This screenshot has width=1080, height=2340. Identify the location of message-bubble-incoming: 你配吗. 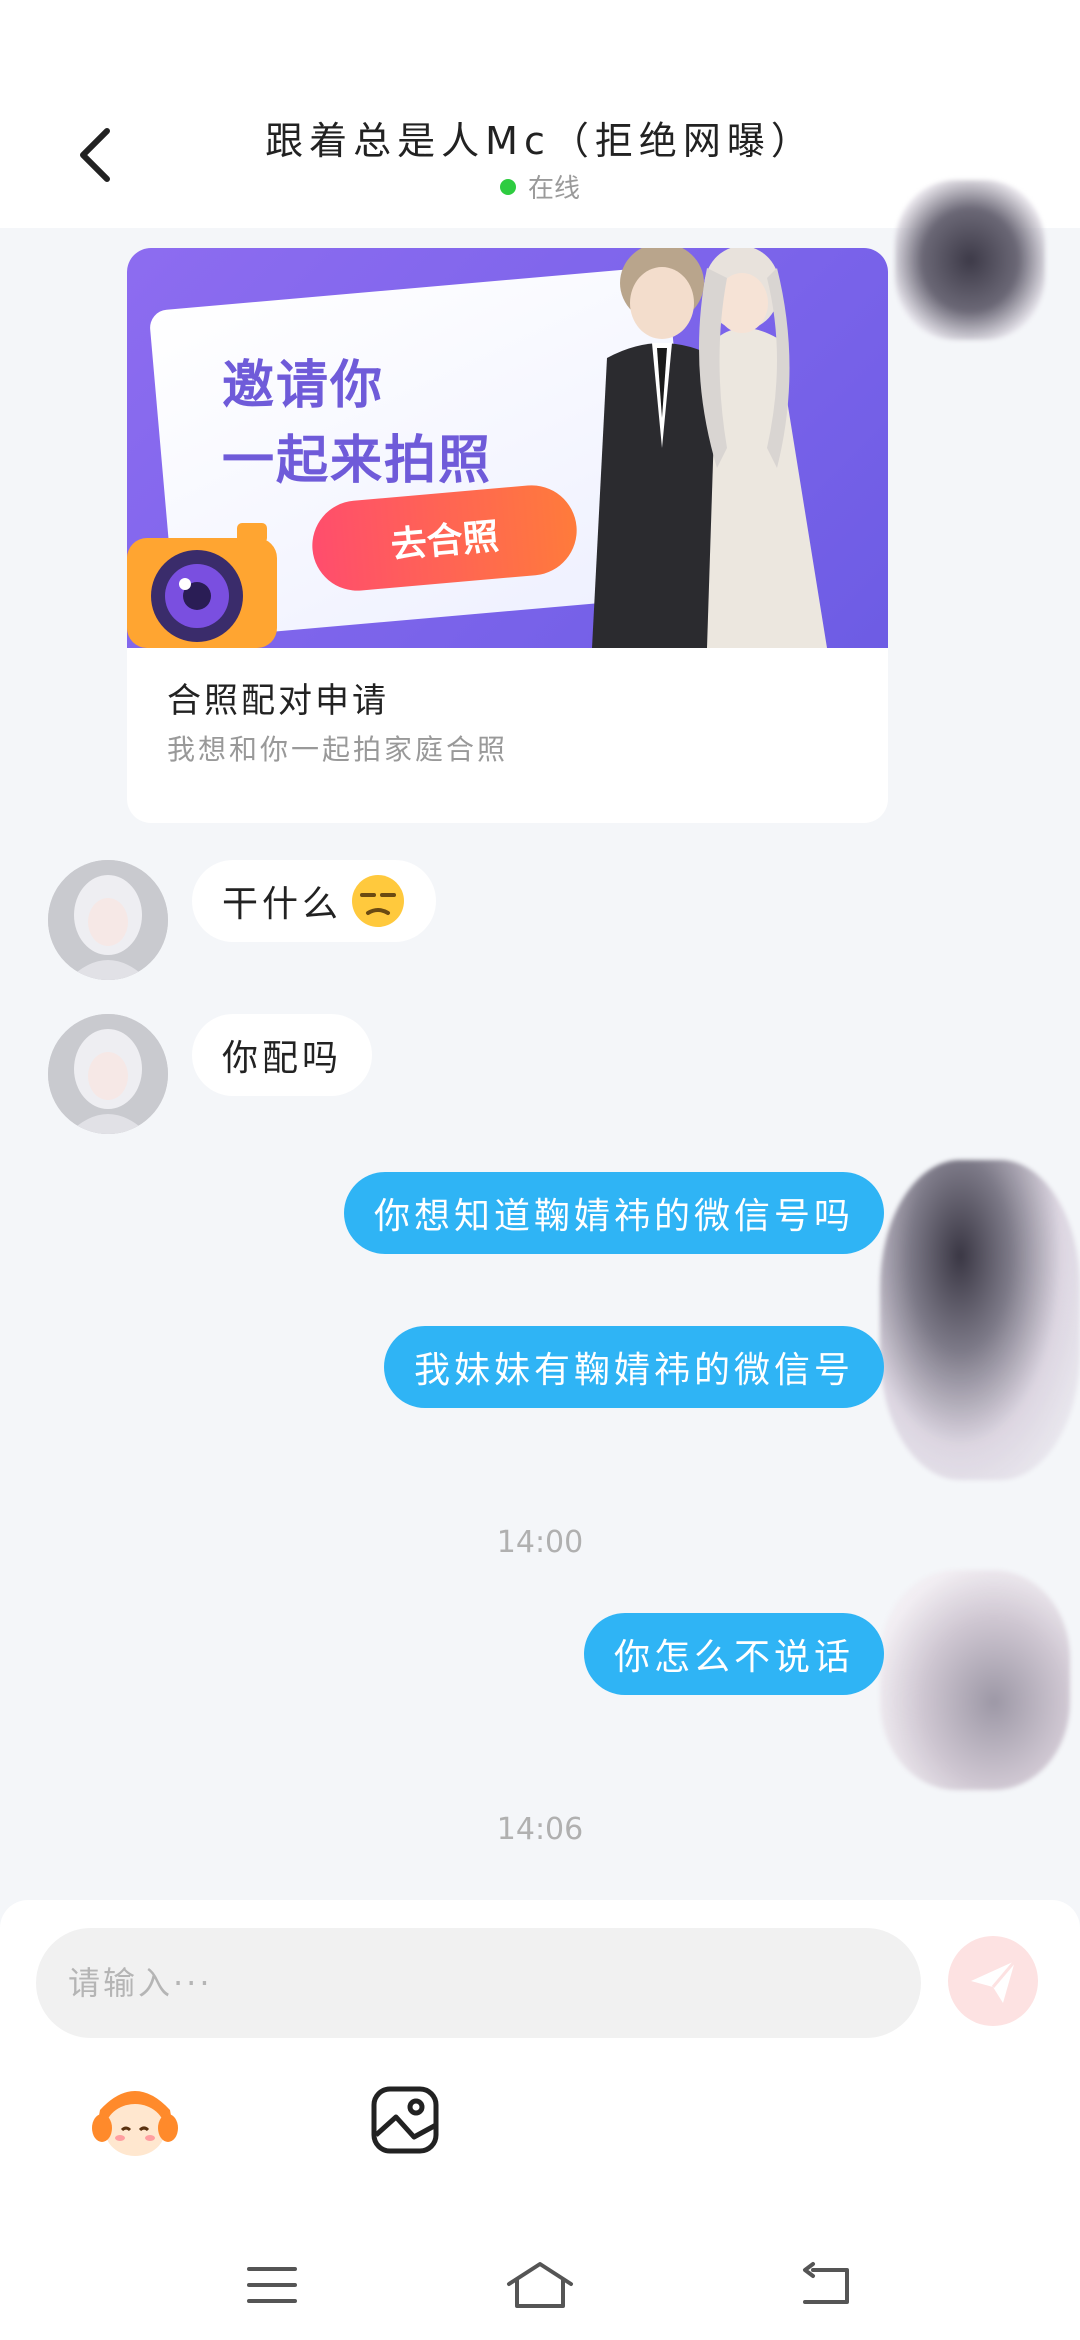
(282, 1055).